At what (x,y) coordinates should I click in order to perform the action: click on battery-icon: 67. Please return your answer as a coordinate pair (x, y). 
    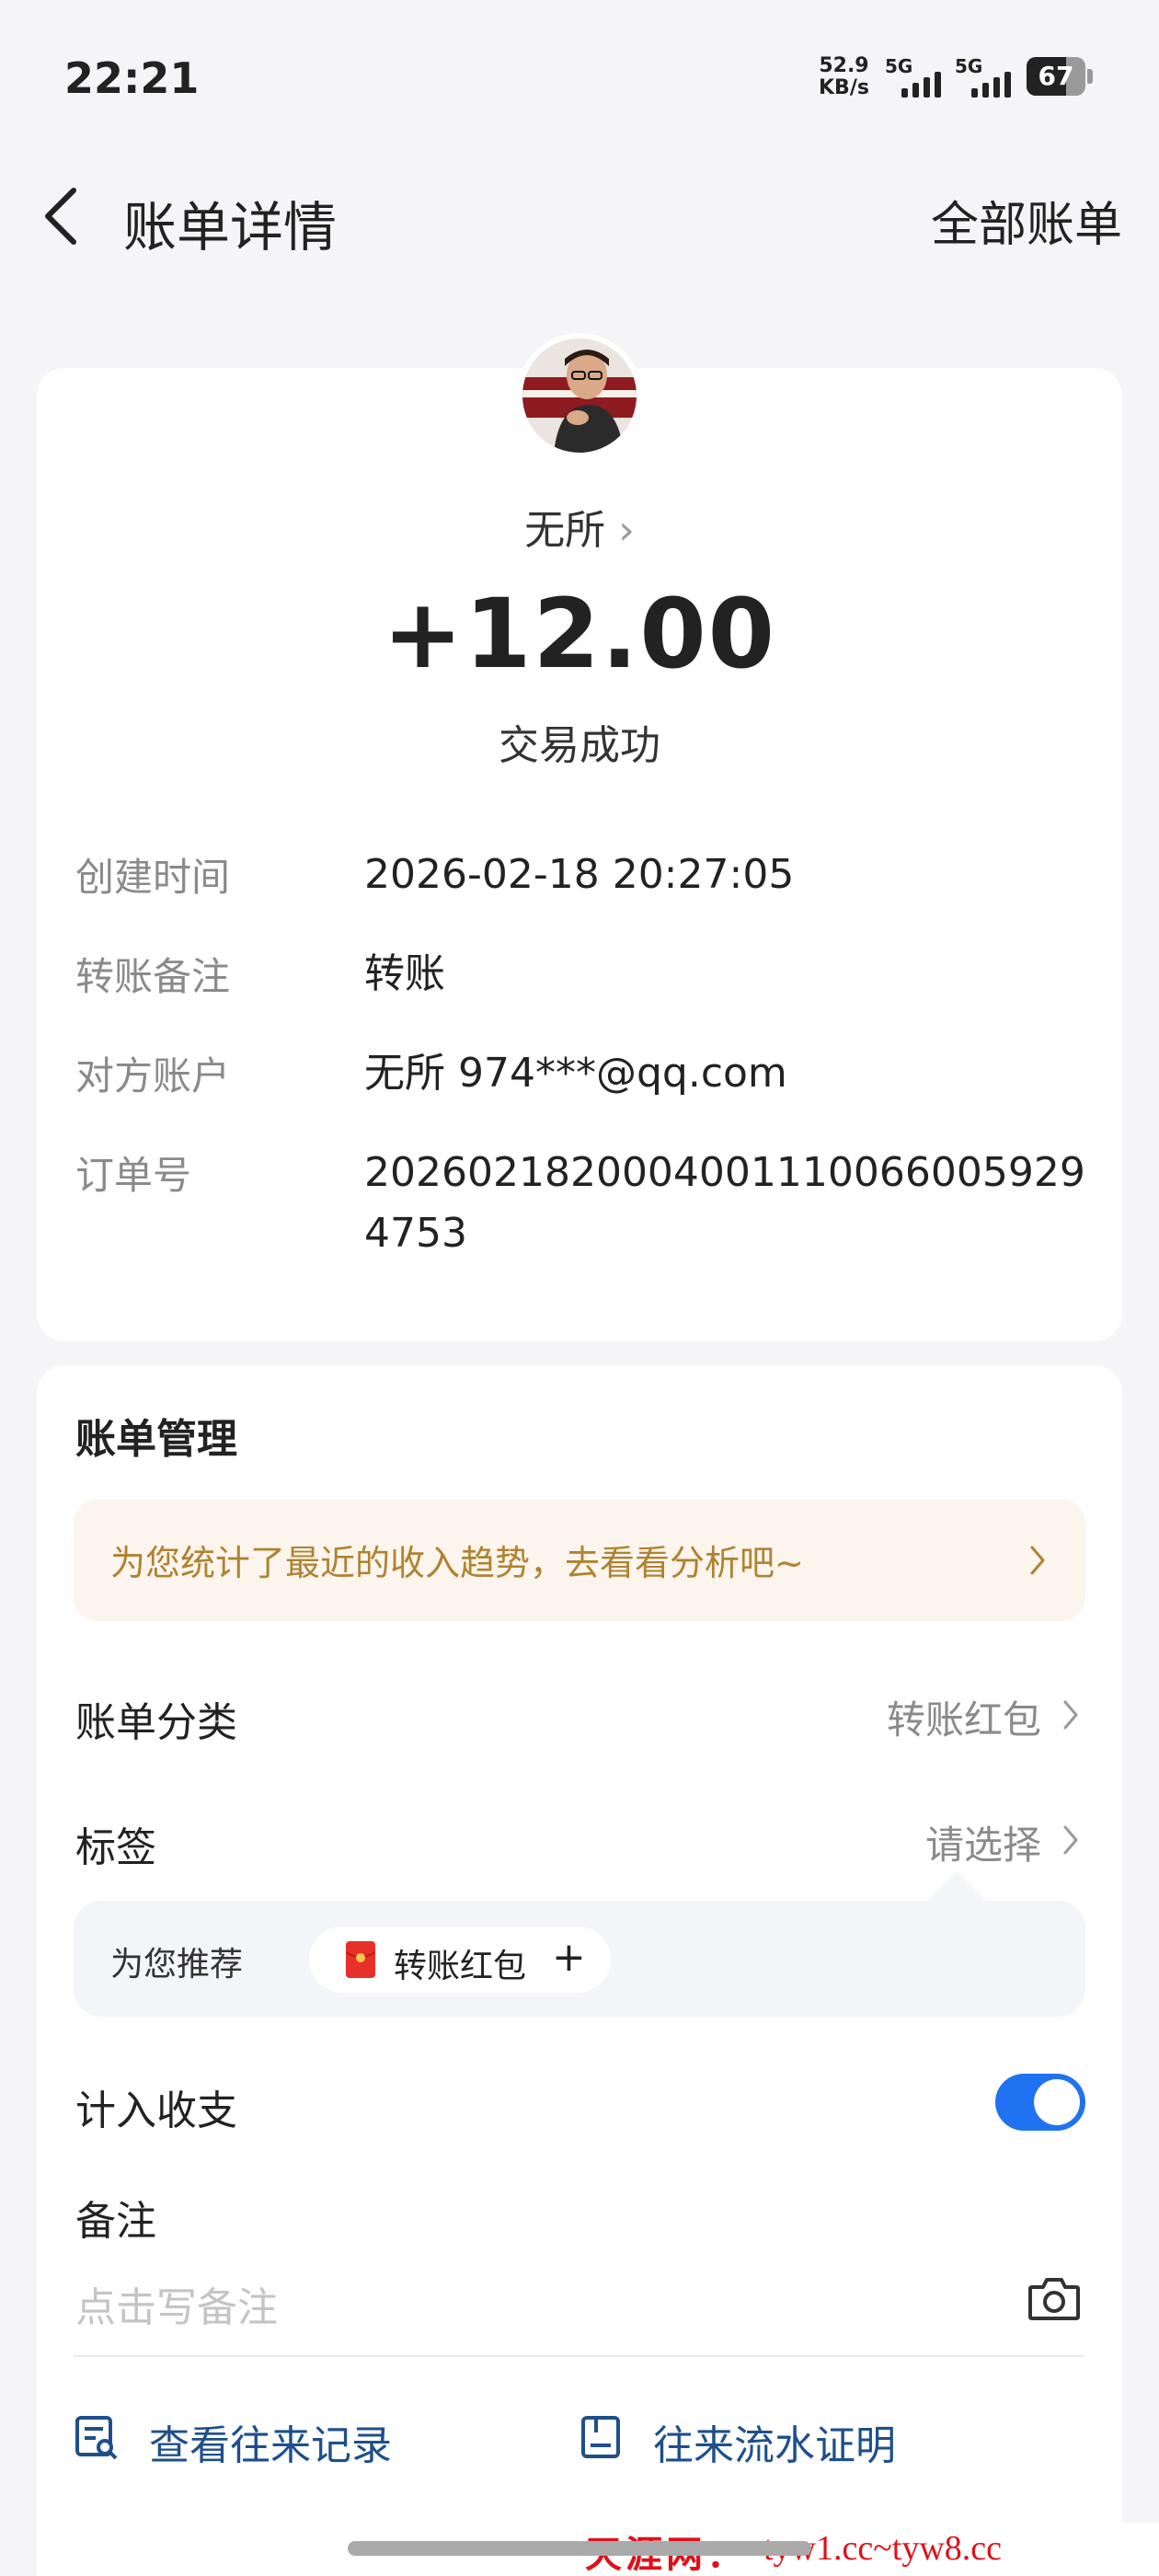
    Looking at the image, I should click on (1060, 76).